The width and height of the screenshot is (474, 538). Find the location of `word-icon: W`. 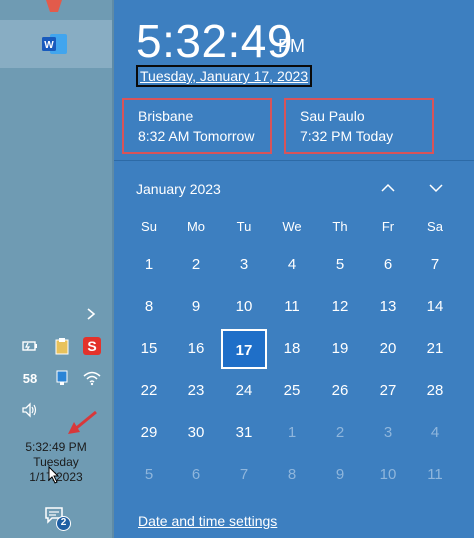

word-icon: W is located at coordinates (54, 44).